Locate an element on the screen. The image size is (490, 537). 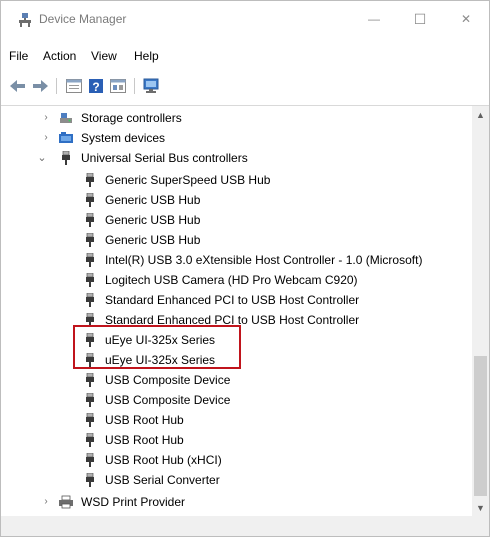
vertical-scrollbar: ▲ ▼ is located at coordinates (480, 311).